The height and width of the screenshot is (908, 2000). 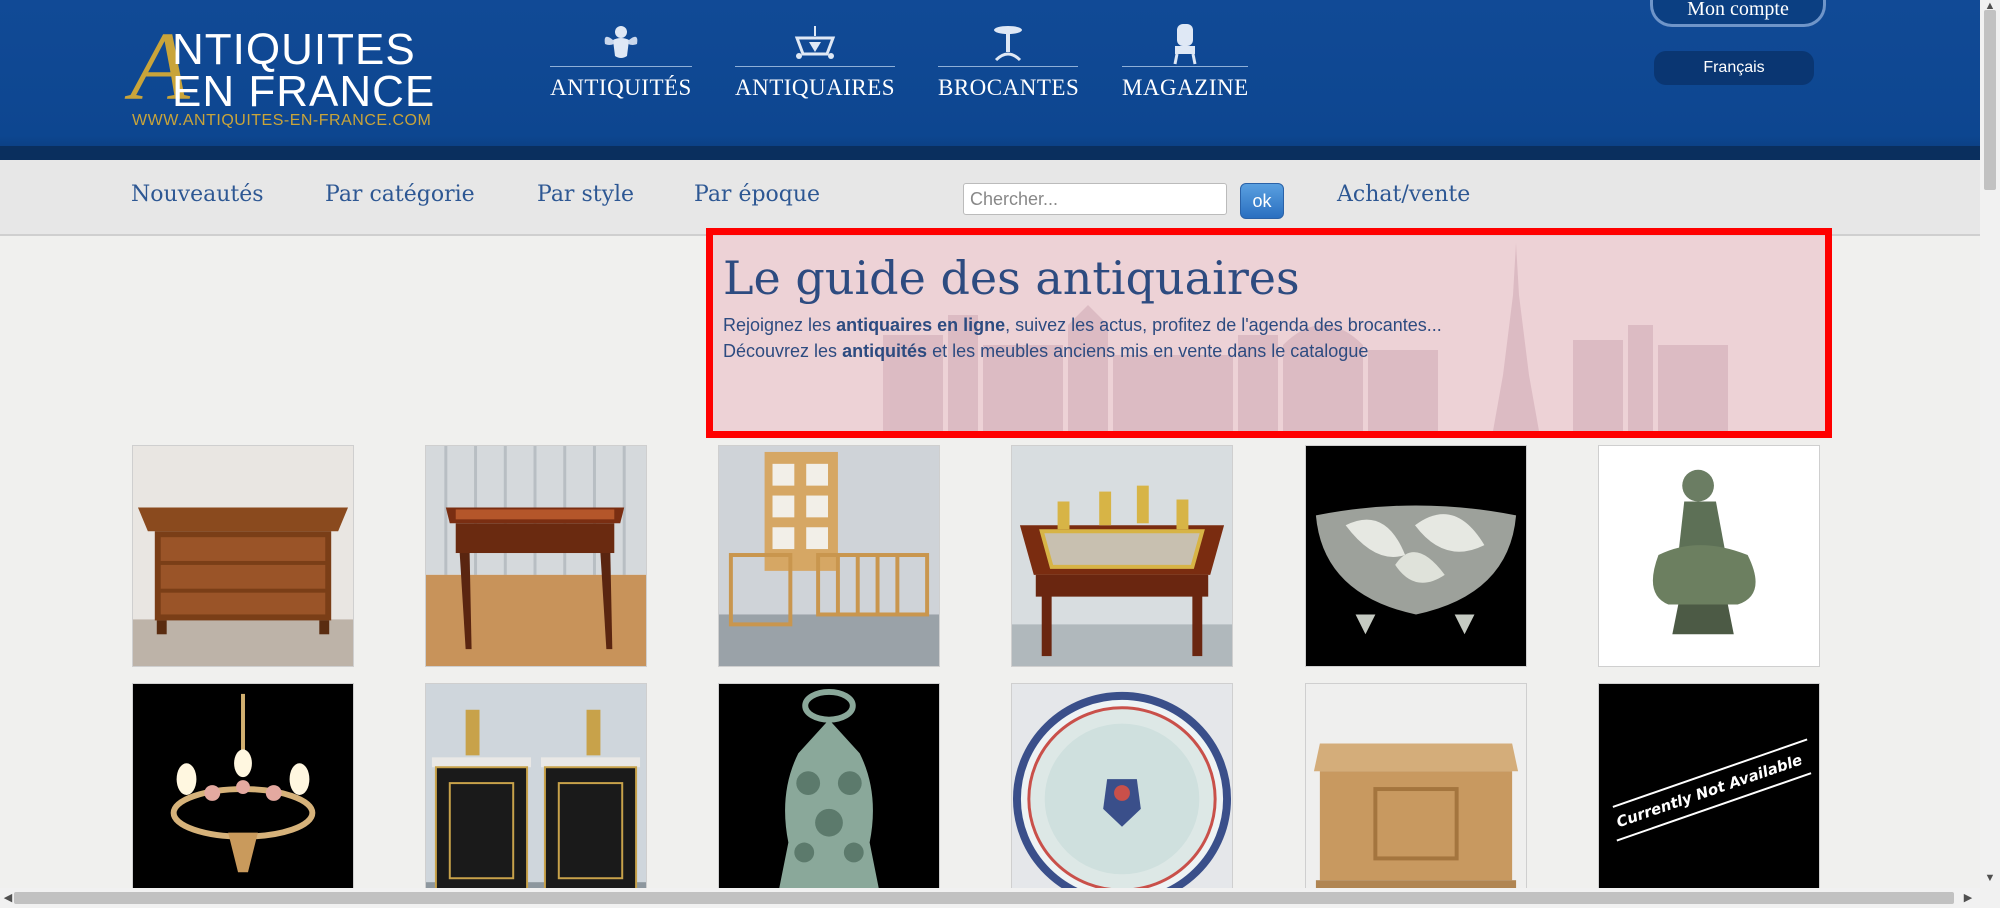 I want to click on scroll-left-arrow-icon: ◀, so click(x=8, y=898).